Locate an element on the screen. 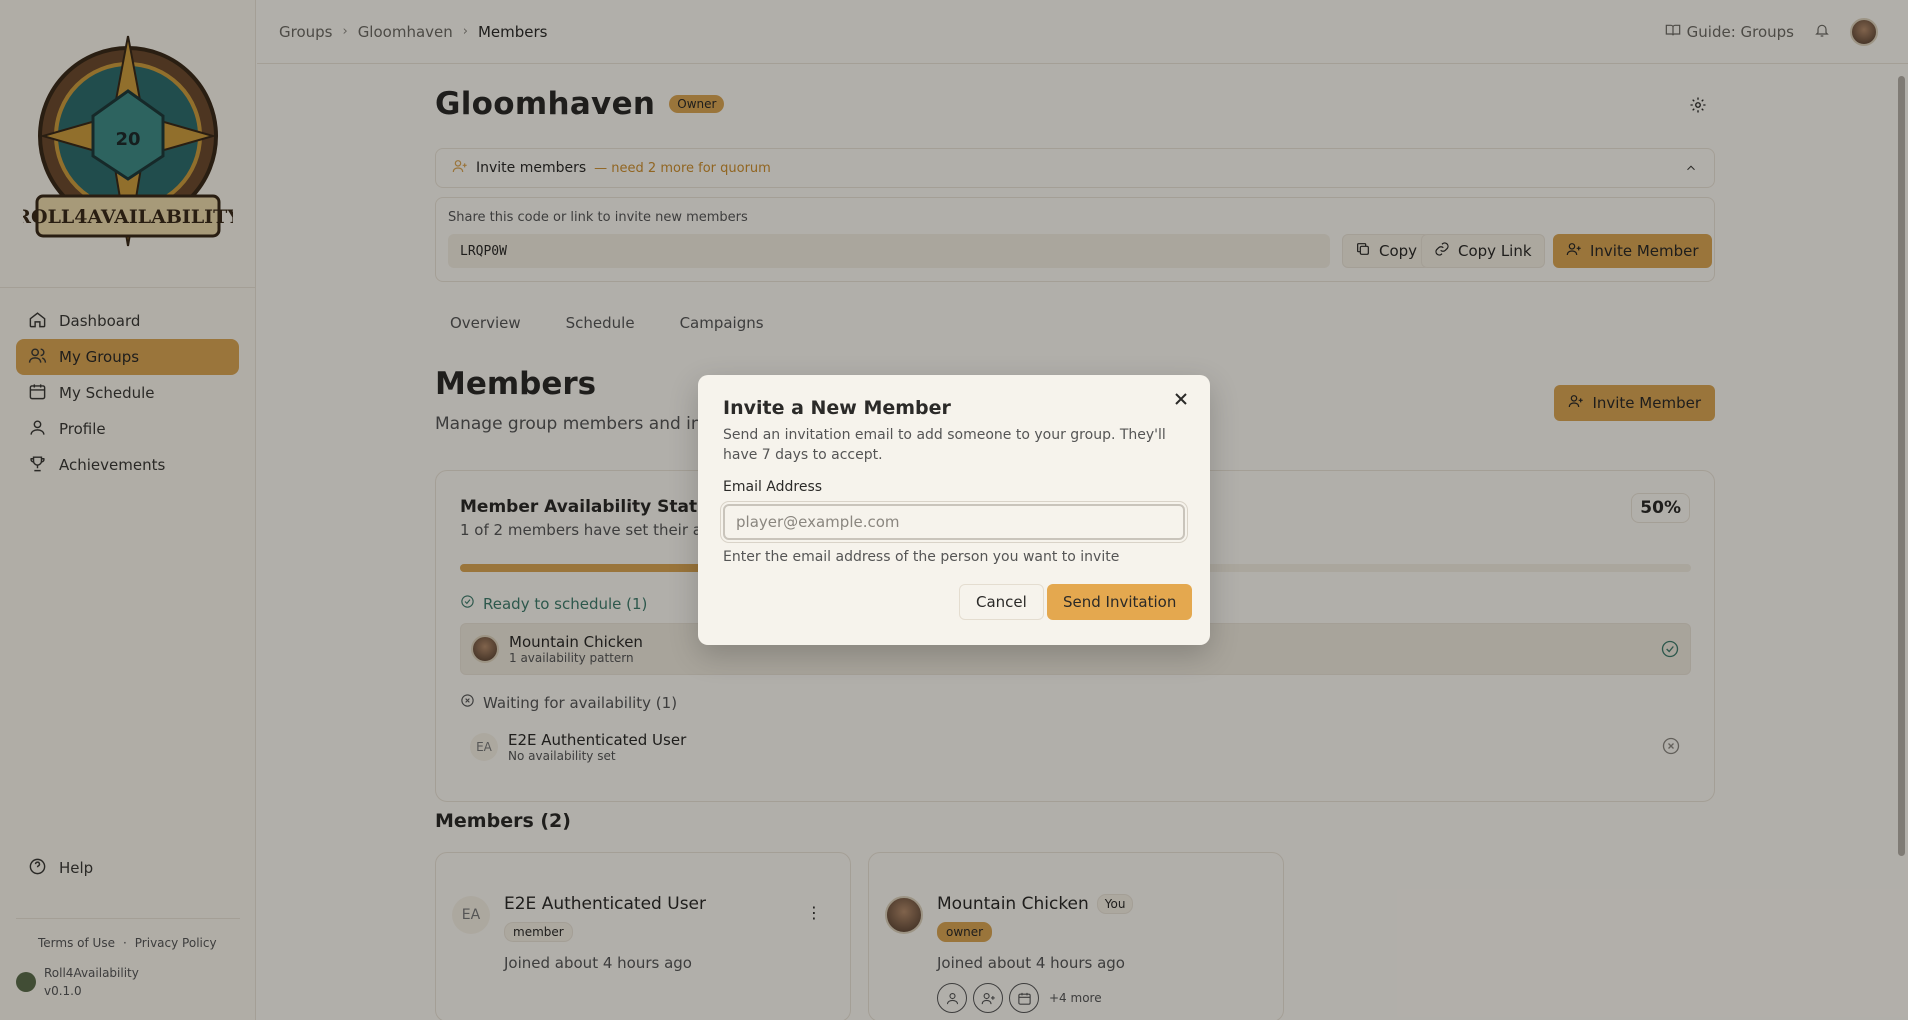 This screenshot has width=1908, height=1020. email-field is located at coordinates (954, 522).